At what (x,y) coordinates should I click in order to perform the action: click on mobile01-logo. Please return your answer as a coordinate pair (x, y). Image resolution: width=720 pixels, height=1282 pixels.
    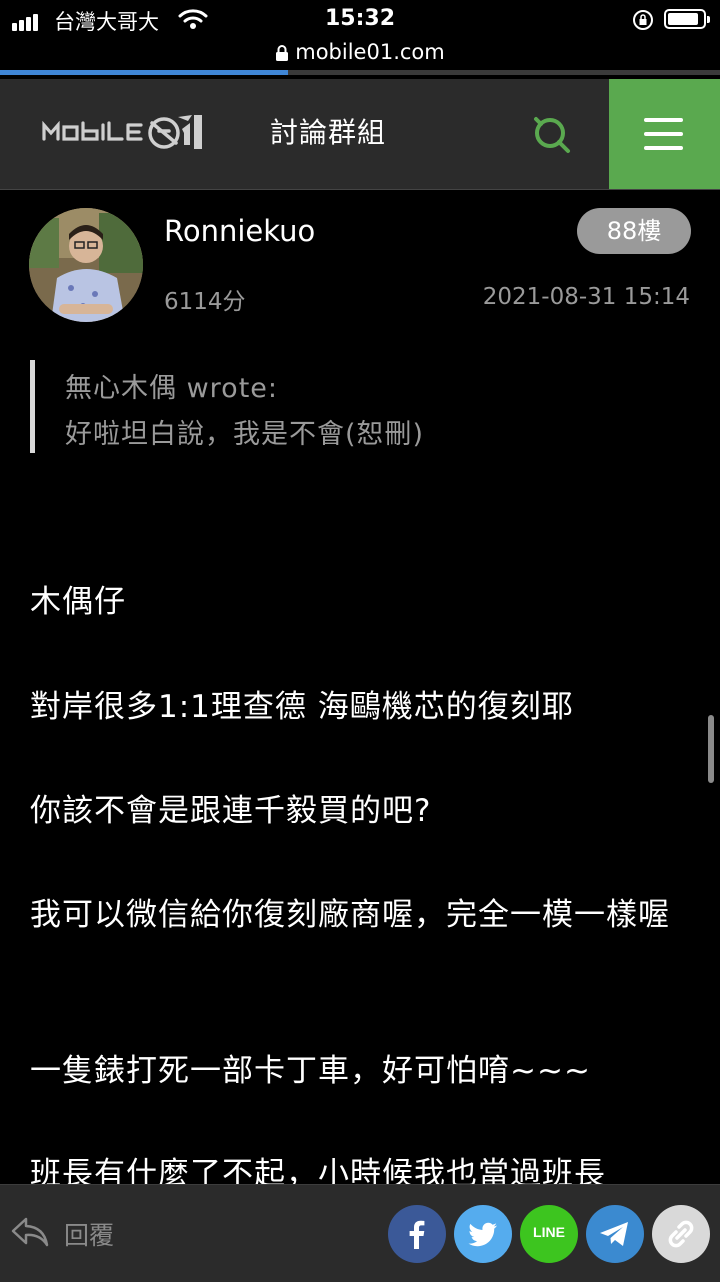
    Looking at the image, I should click on (144, 131).